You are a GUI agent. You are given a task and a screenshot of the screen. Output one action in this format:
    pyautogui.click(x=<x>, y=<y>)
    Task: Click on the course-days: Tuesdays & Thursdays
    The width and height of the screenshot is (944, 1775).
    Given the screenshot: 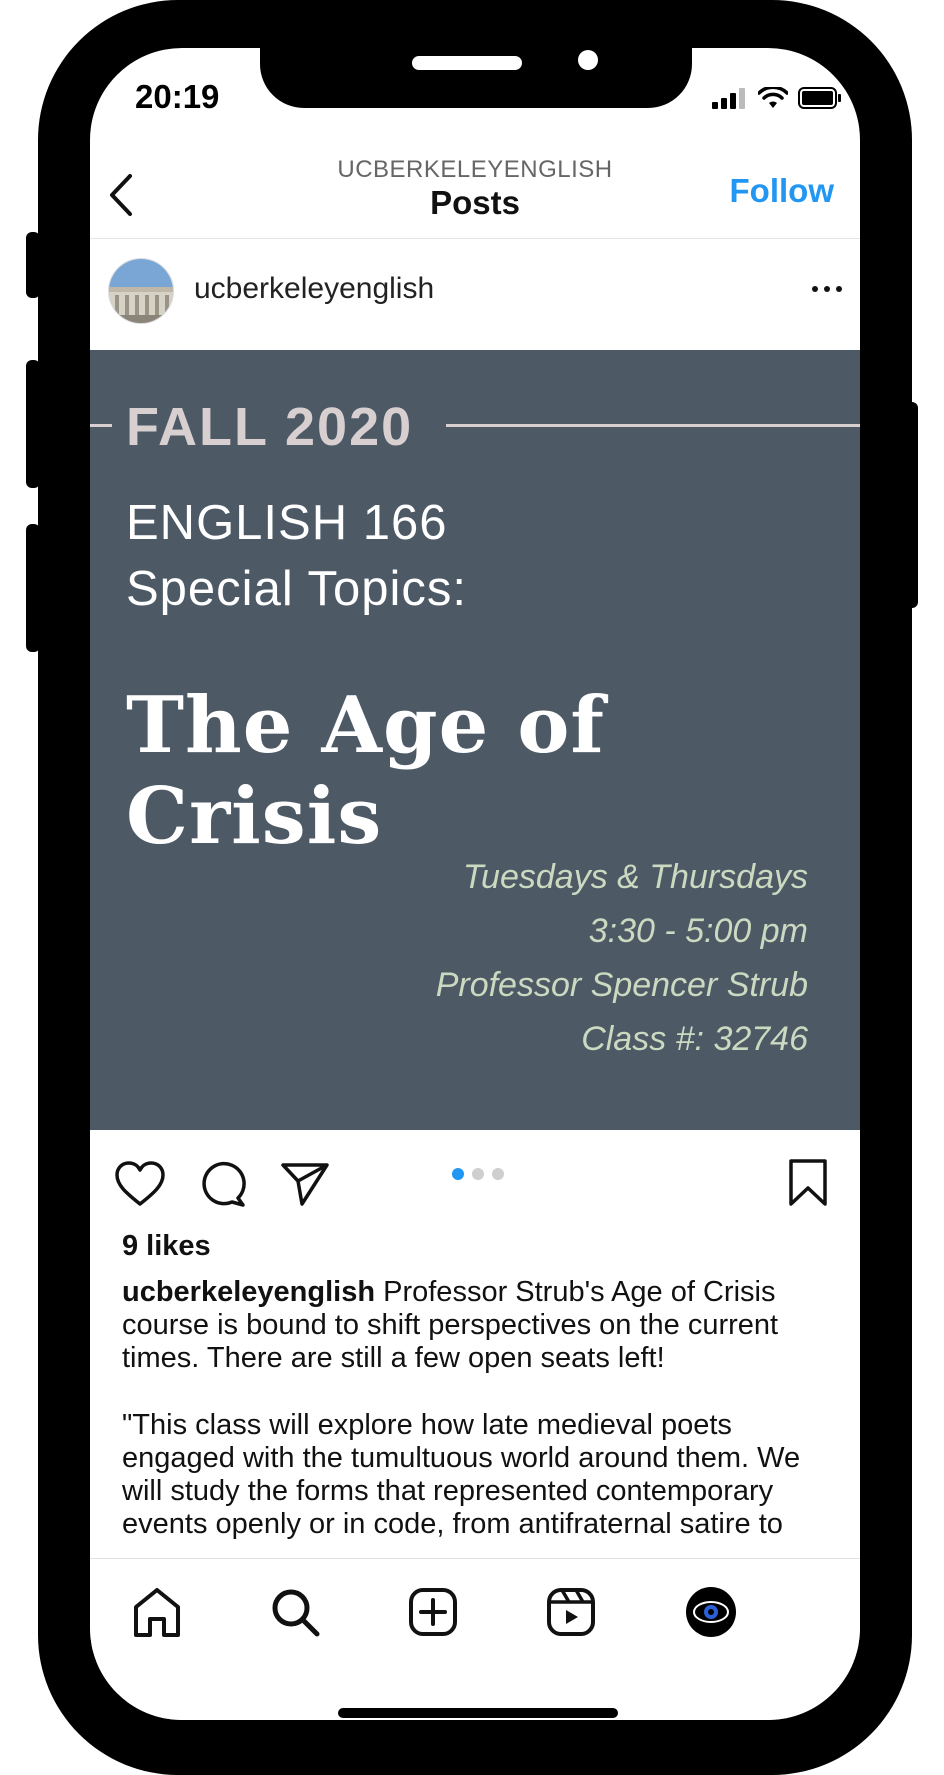 What is the action you would take?
    pyautogui.click(x=635, y=877)
    